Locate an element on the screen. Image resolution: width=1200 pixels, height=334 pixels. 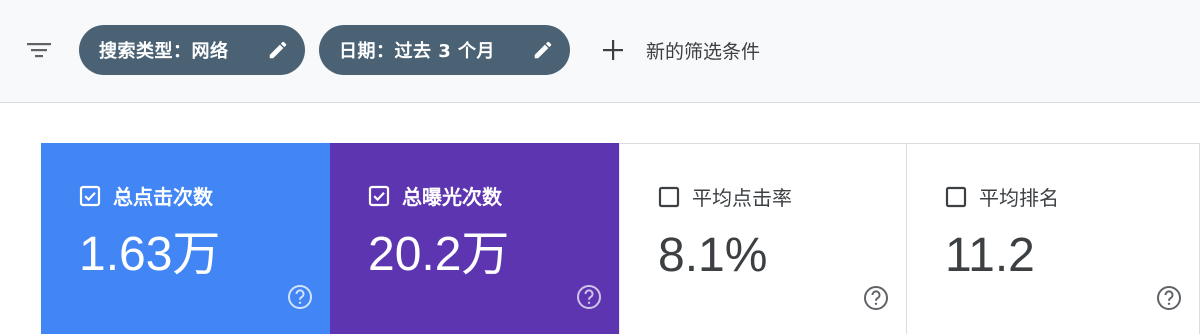
metric-card-total-impressions: 总曝光次数 20.2万 is located at coordinates (474, 238).